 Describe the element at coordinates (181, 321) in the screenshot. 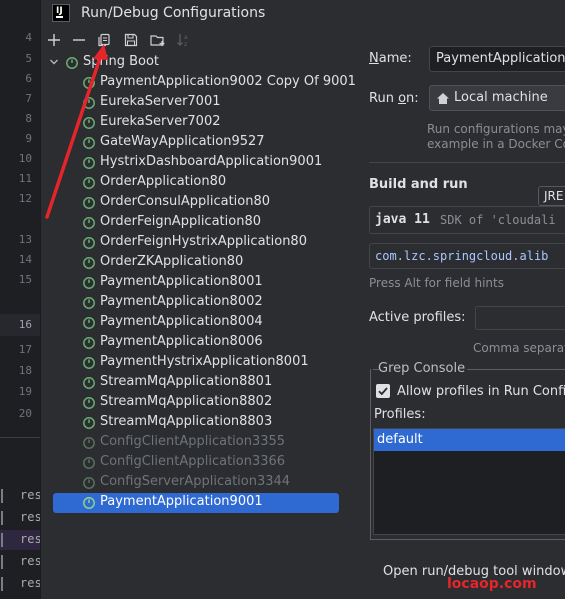

I see `tree-item-label: PaymentApplication8004` at that location.